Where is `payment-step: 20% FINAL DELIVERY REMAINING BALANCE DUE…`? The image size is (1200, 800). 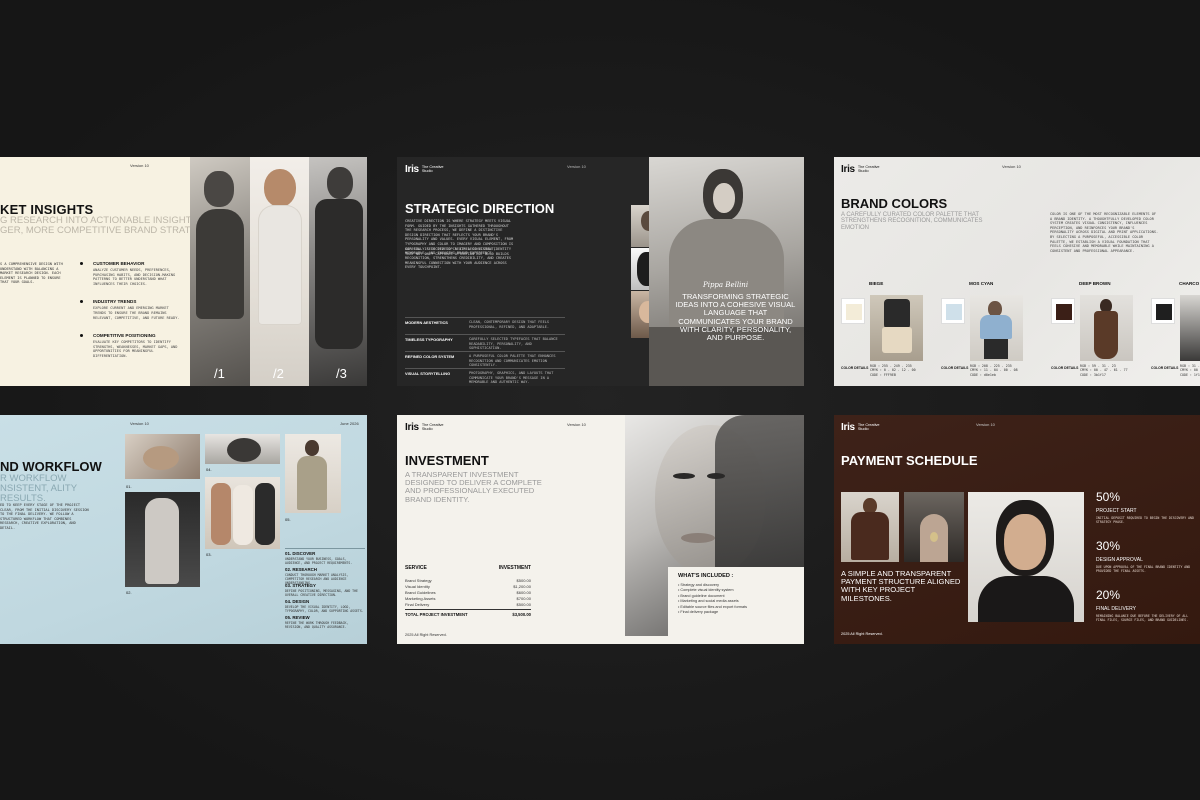
payment-step: 20% FINAL DELIVERY REMAINING BALANCE DUE… is located at coordinates (1146, 605).